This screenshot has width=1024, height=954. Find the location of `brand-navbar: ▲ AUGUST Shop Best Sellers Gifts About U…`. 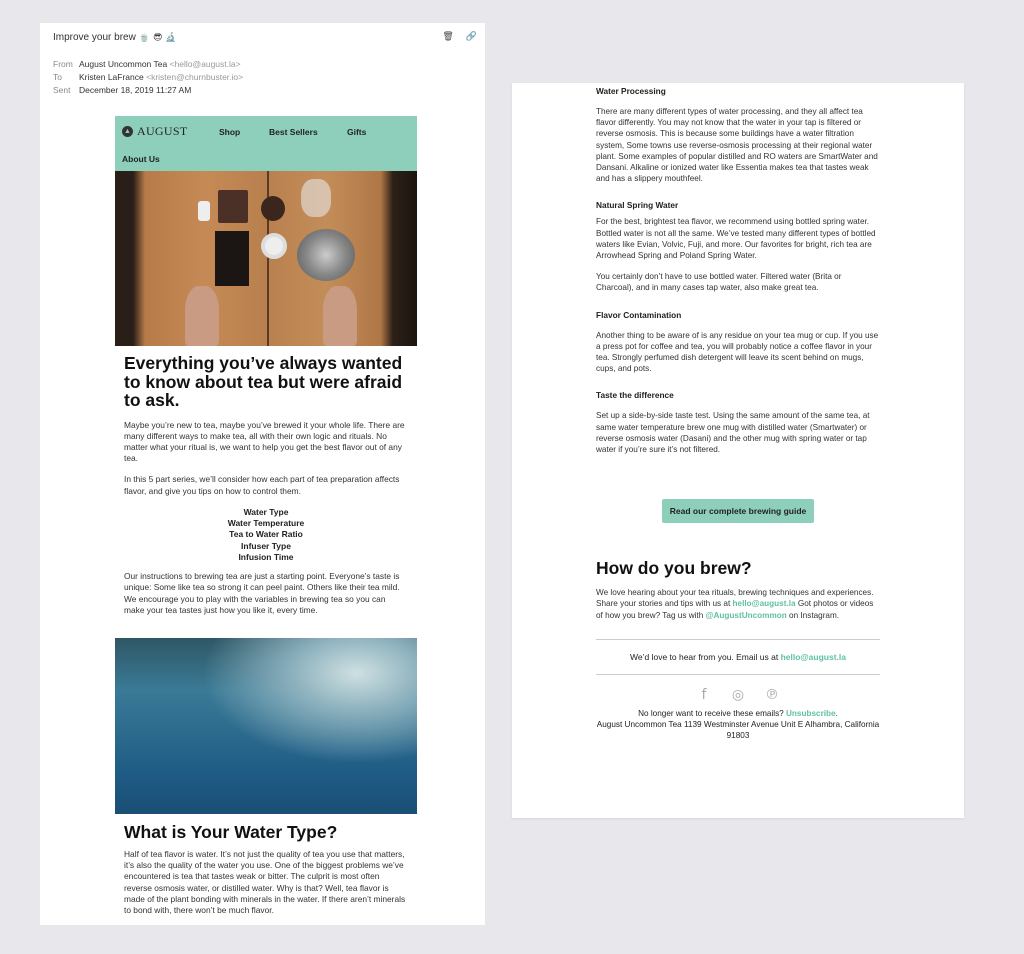

brand-navbar: ▲ AUGUST Shop Best Sellers Gifts About U… is located at coordinates (266, 143).